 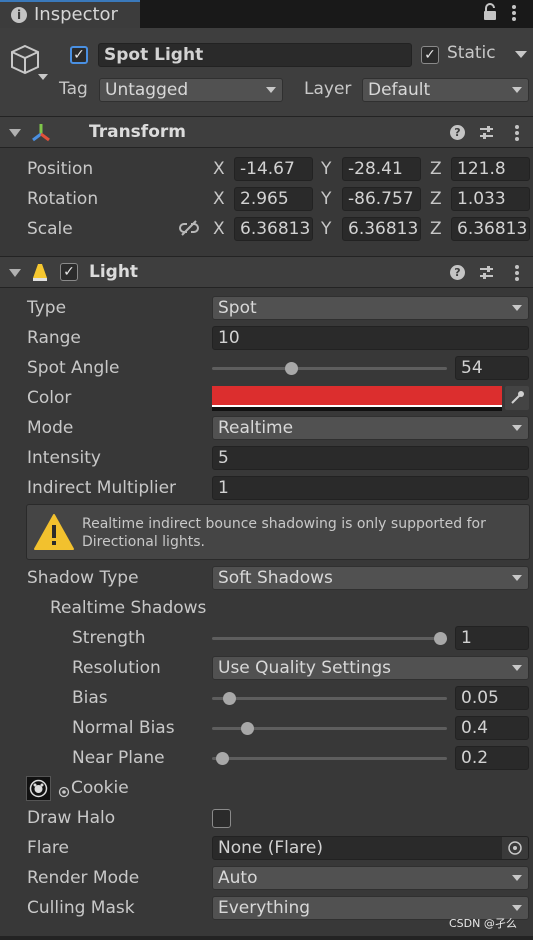 What do you see at coordinates (266, 147) in the screenshot?
I see `divider` at bounding box center [266, 147].